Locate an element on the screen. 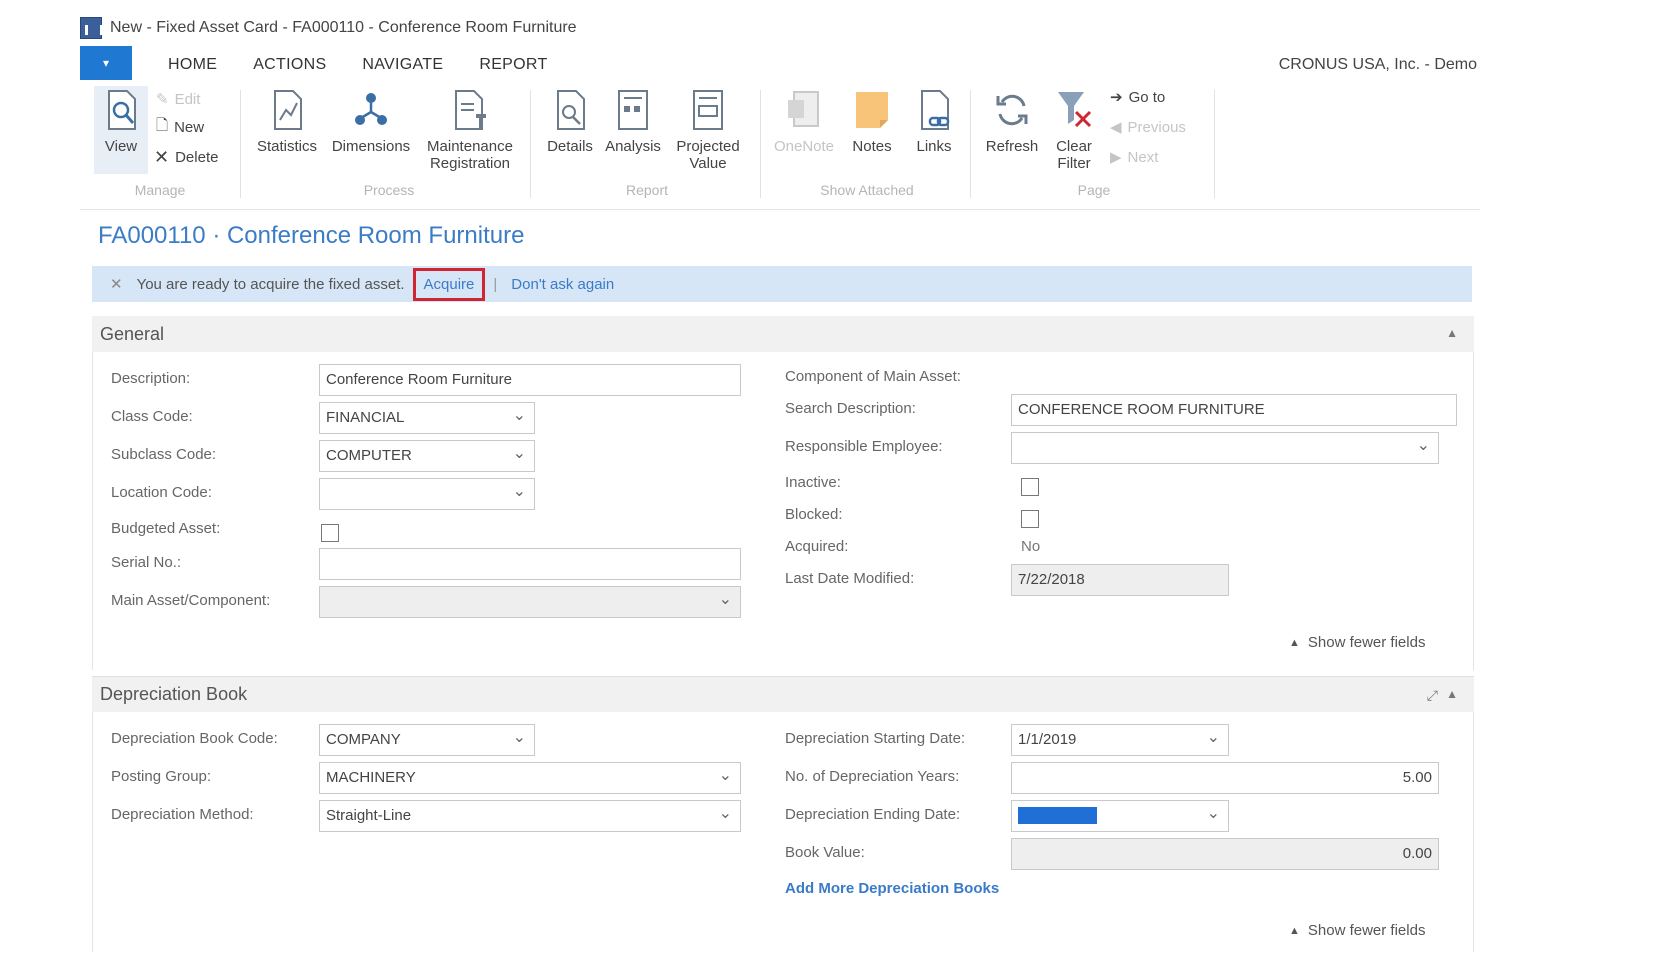 The height and width of the screenshot is (976, 1653). inactive-label: Inactive: is located at coordinates (813, 482).